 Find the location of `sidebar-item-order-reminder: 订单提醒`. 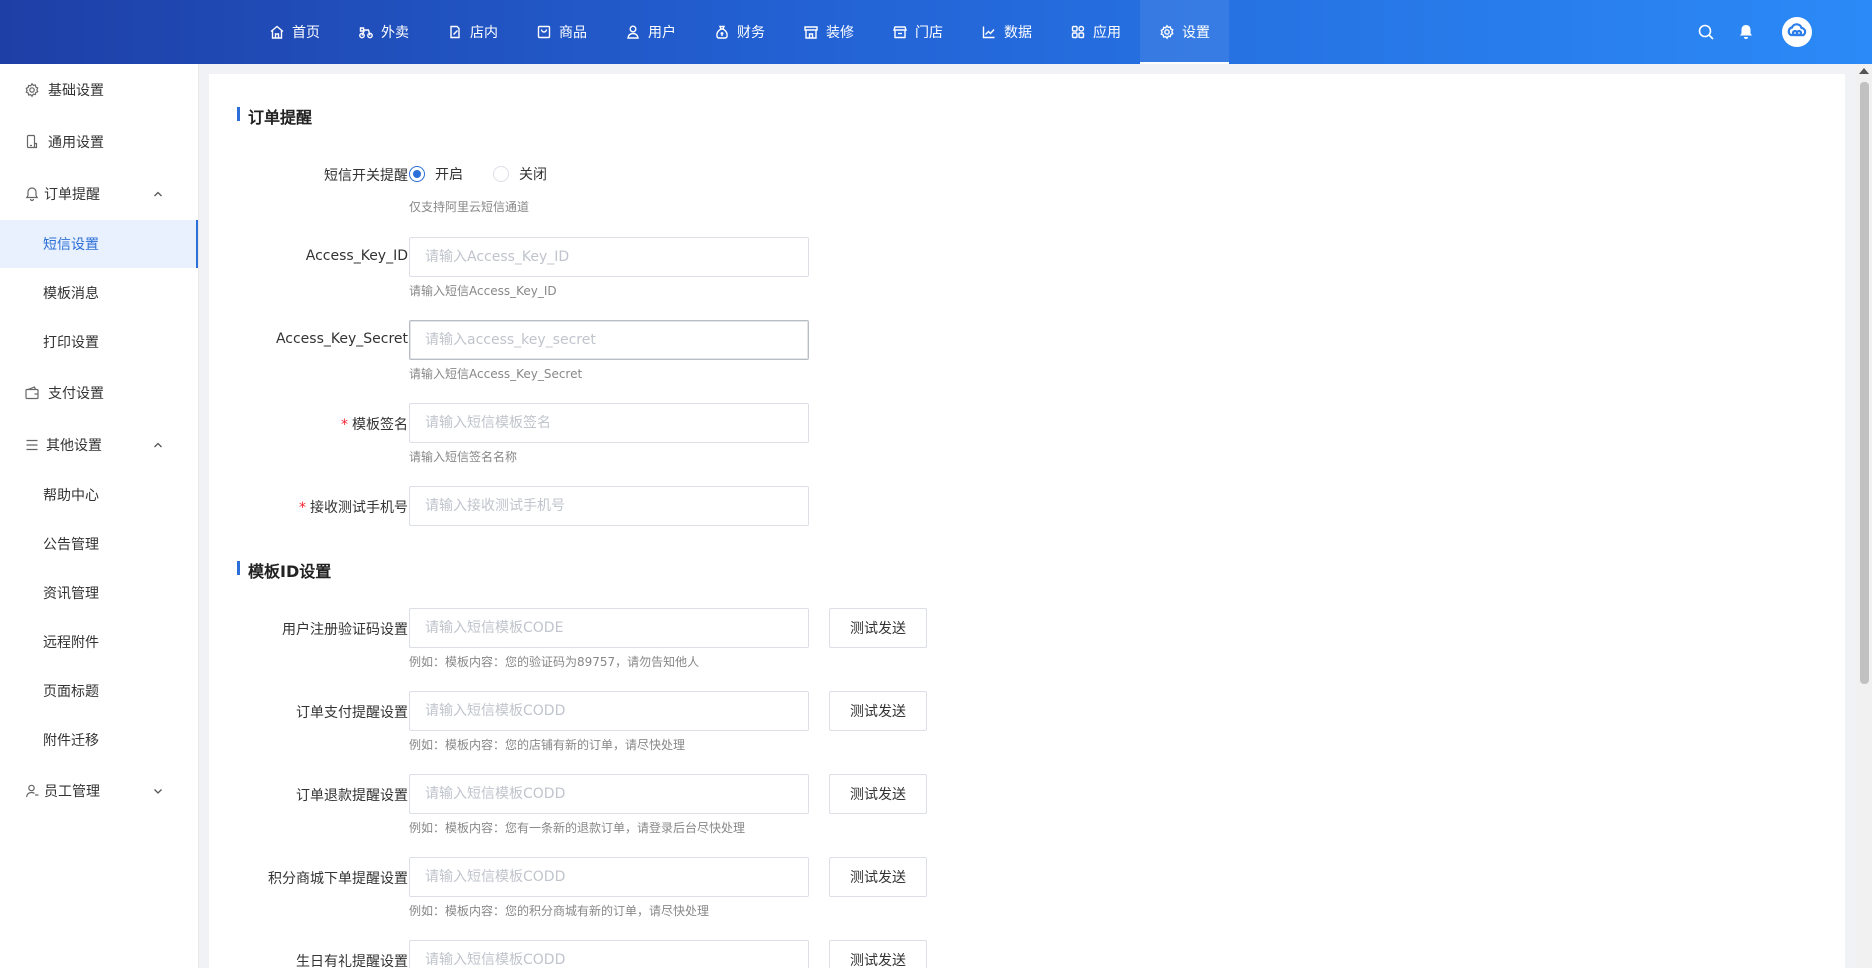

sidebar-item-order-reminder: 订单提醒 is located at coordinates (99, 194).